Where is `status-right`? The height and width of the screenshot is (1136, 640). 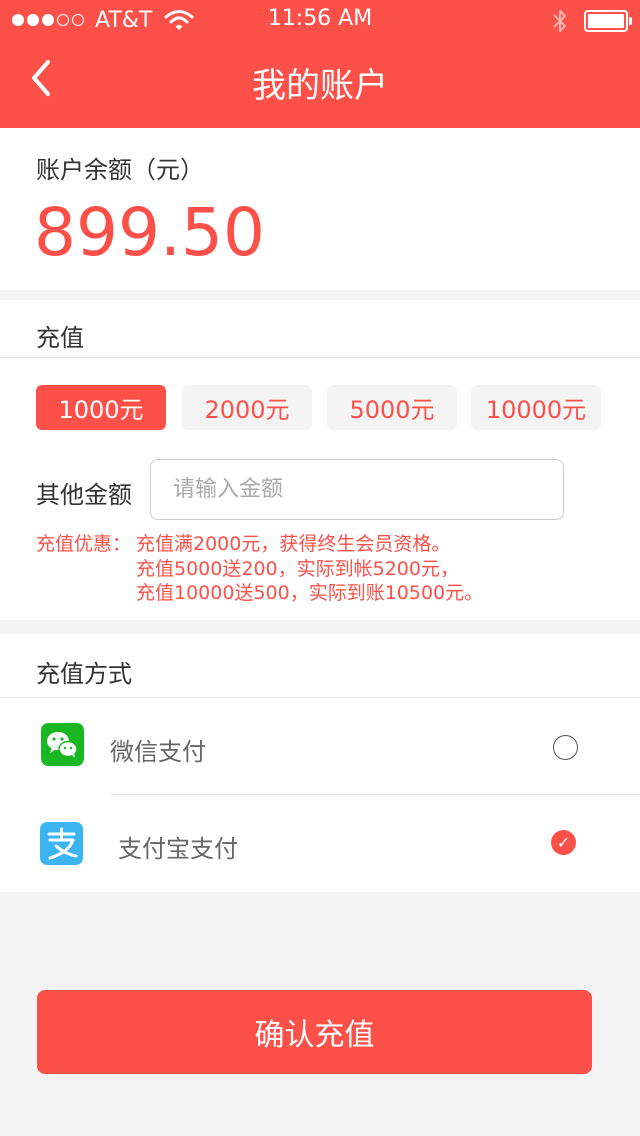 status-right is located at coordinates (591, 21).